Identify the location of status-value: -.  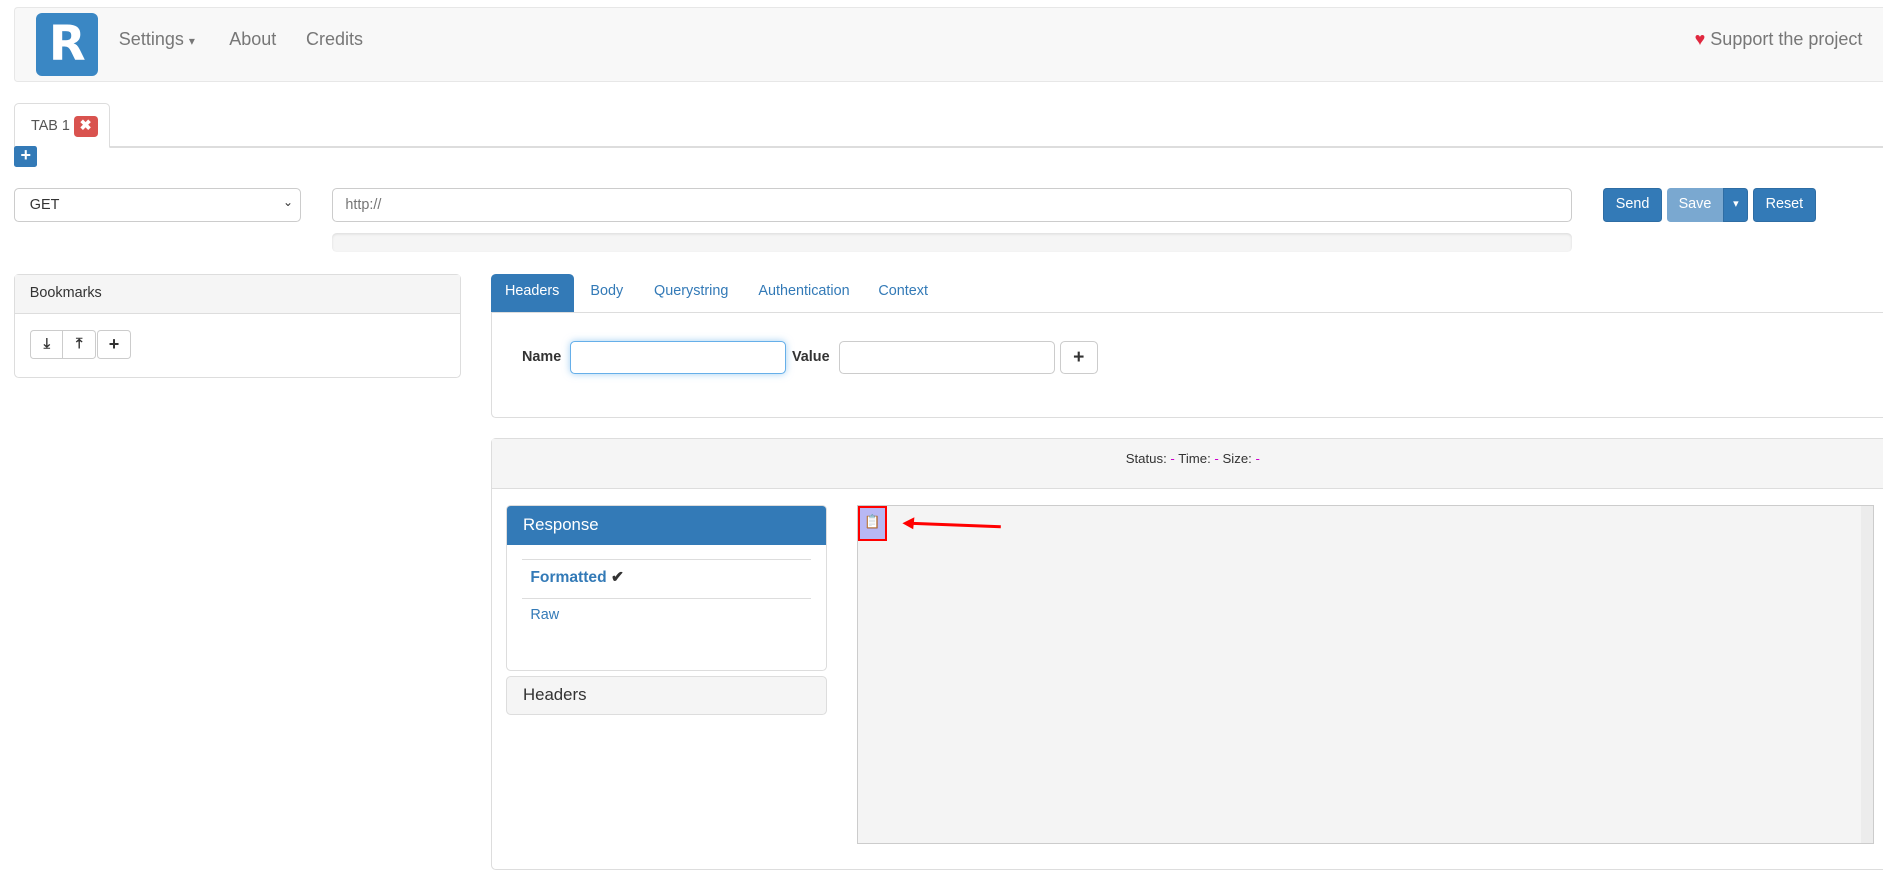
(1172, 458).